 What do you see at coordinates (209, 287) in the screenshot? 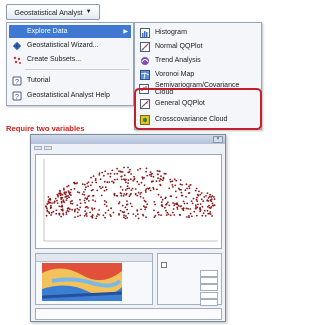
I see `bandwidth-field` at bounding box center [209, 287].